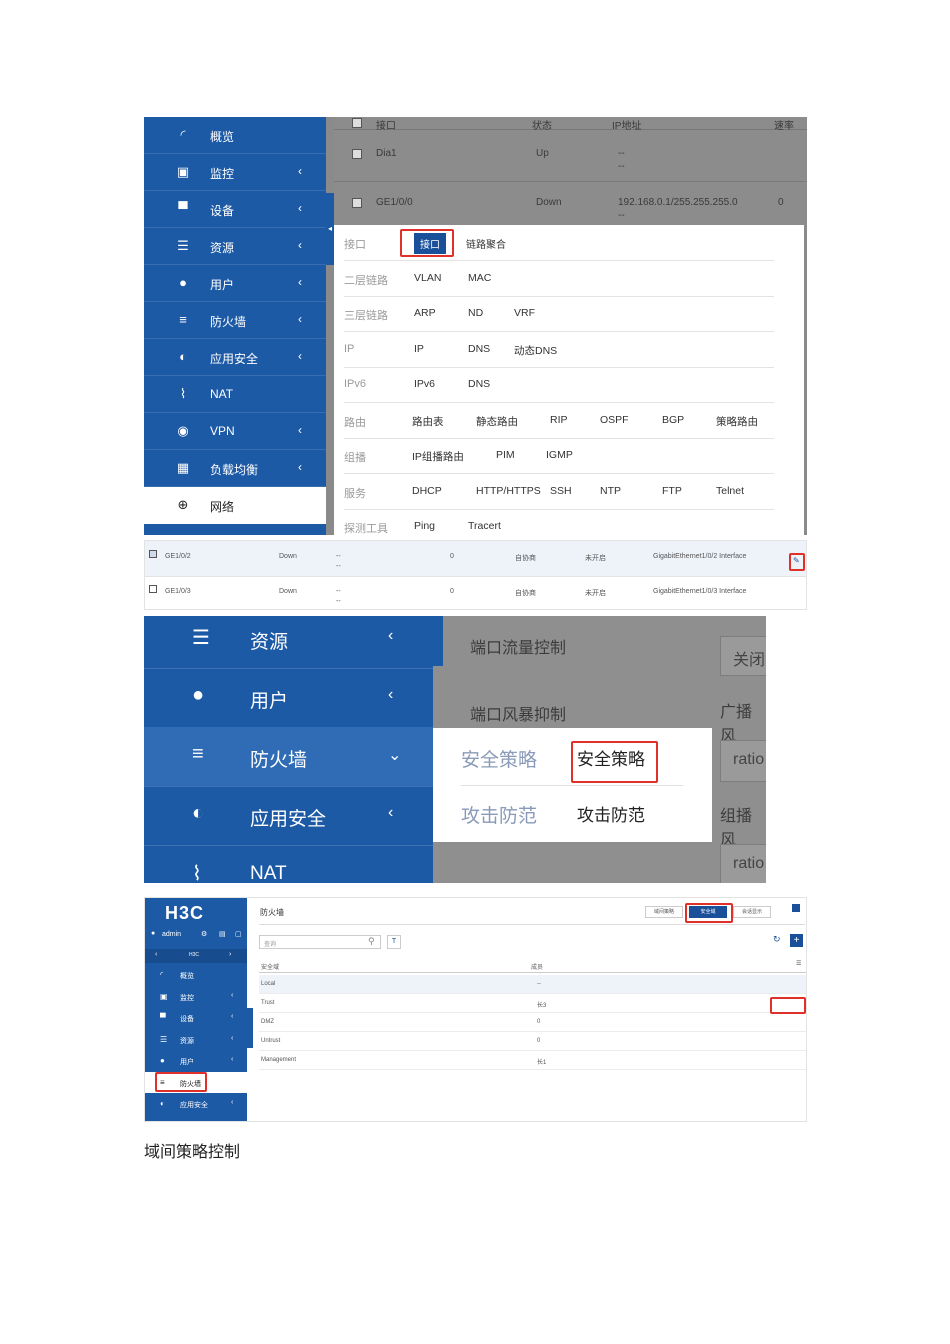  Describe the element at coordinates (475, 313) in the screenshot. I see `submenu-link: ND` at that location.